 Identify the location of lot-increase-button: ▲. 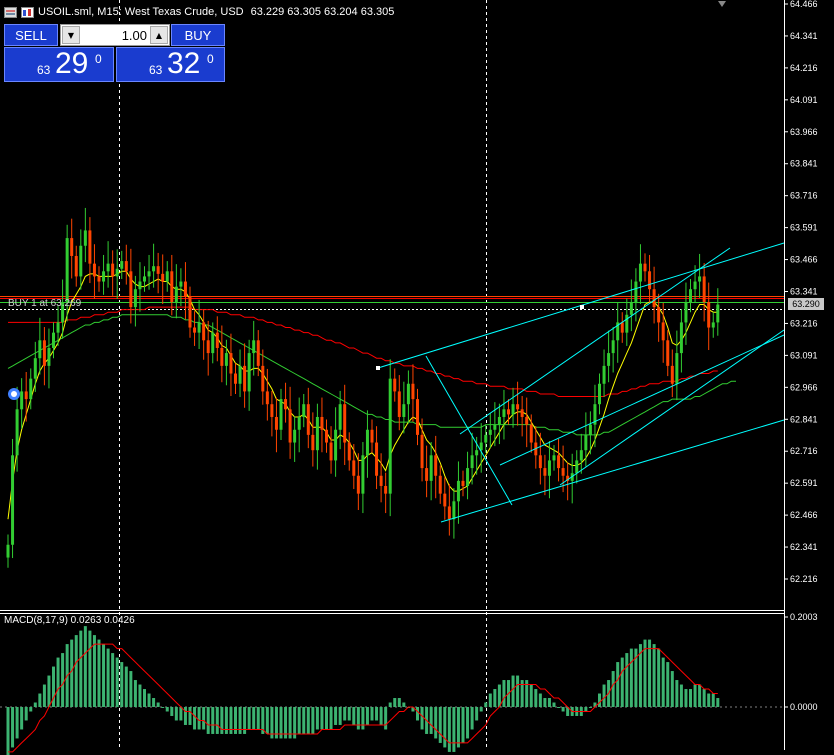
(159, 35).